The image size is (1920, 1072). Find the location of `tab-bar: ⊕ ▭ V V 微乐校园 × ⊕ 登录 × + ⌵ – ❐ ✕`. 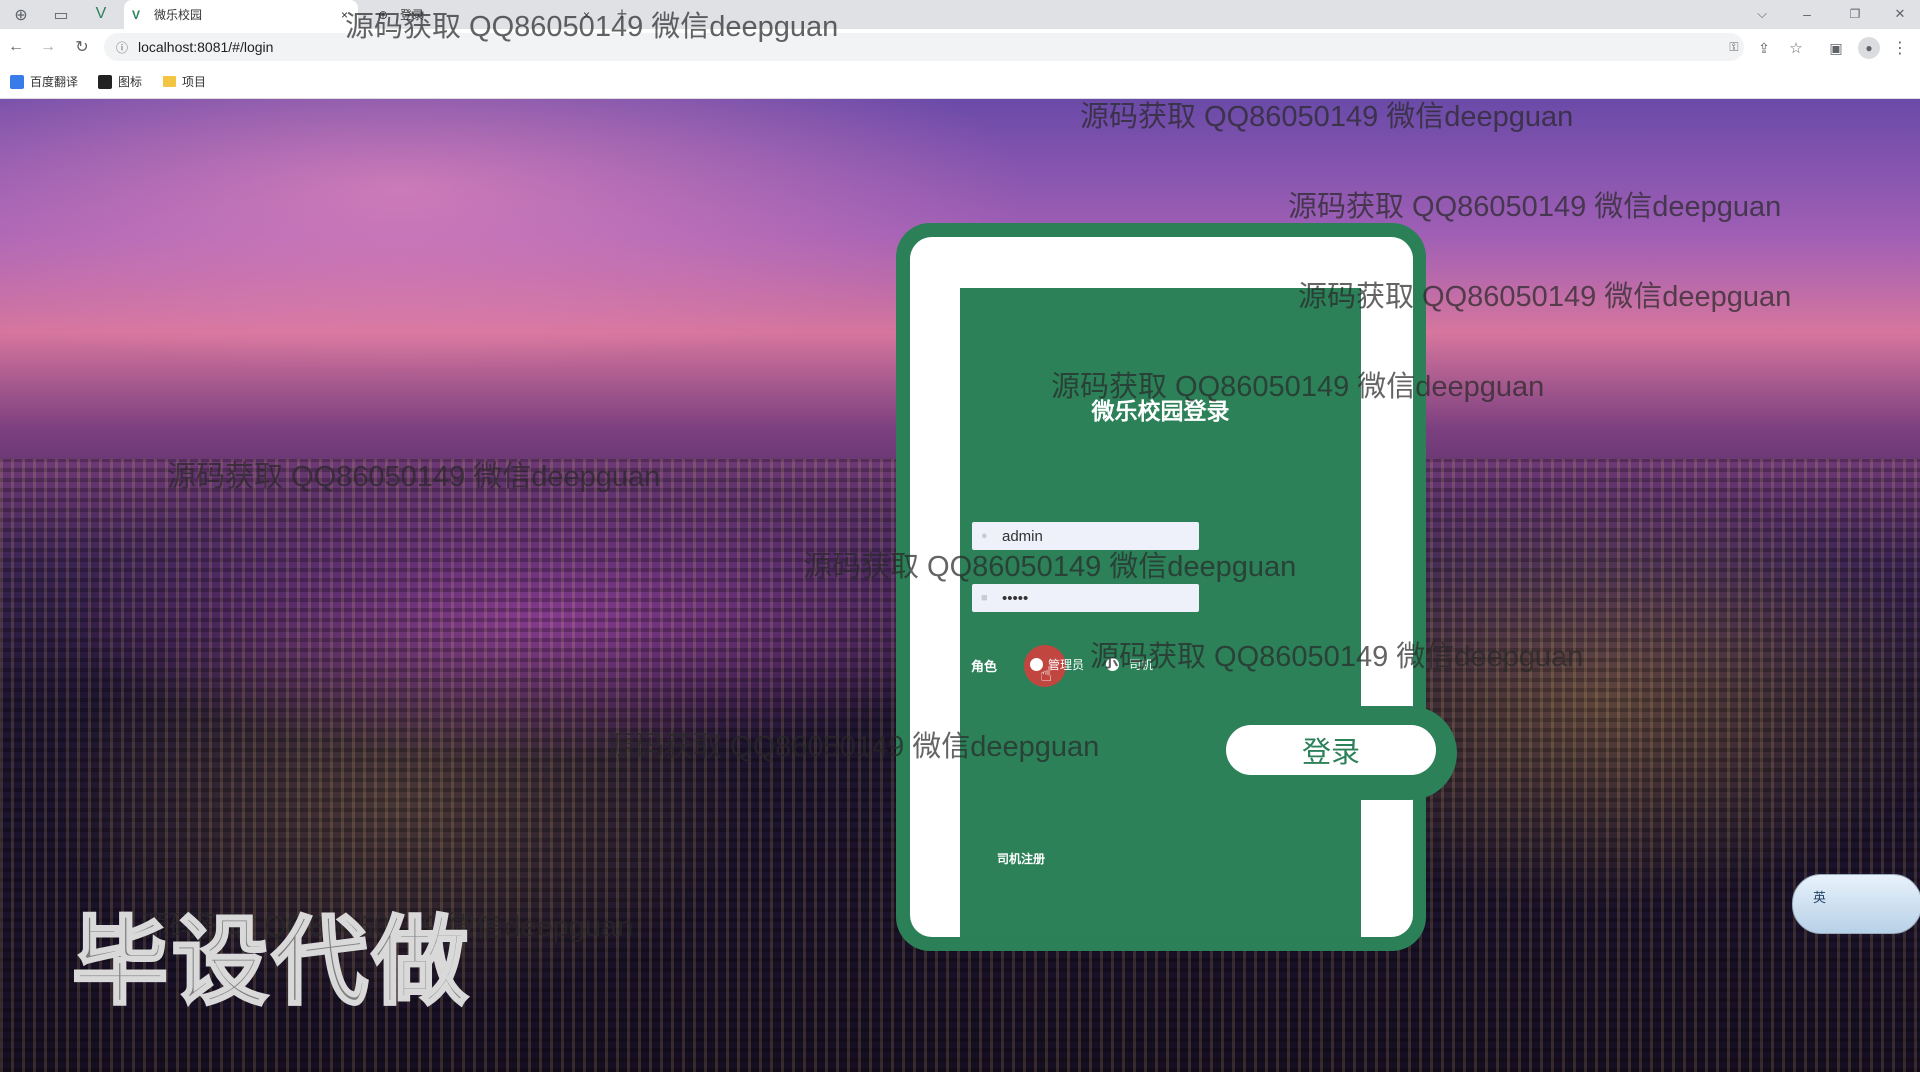

tab-bar: ⊕ ▭ V V 微乐校园 × ⊕ 登录 × + ⌵ – ❐ ✕ is located at coordinates (960, 14).